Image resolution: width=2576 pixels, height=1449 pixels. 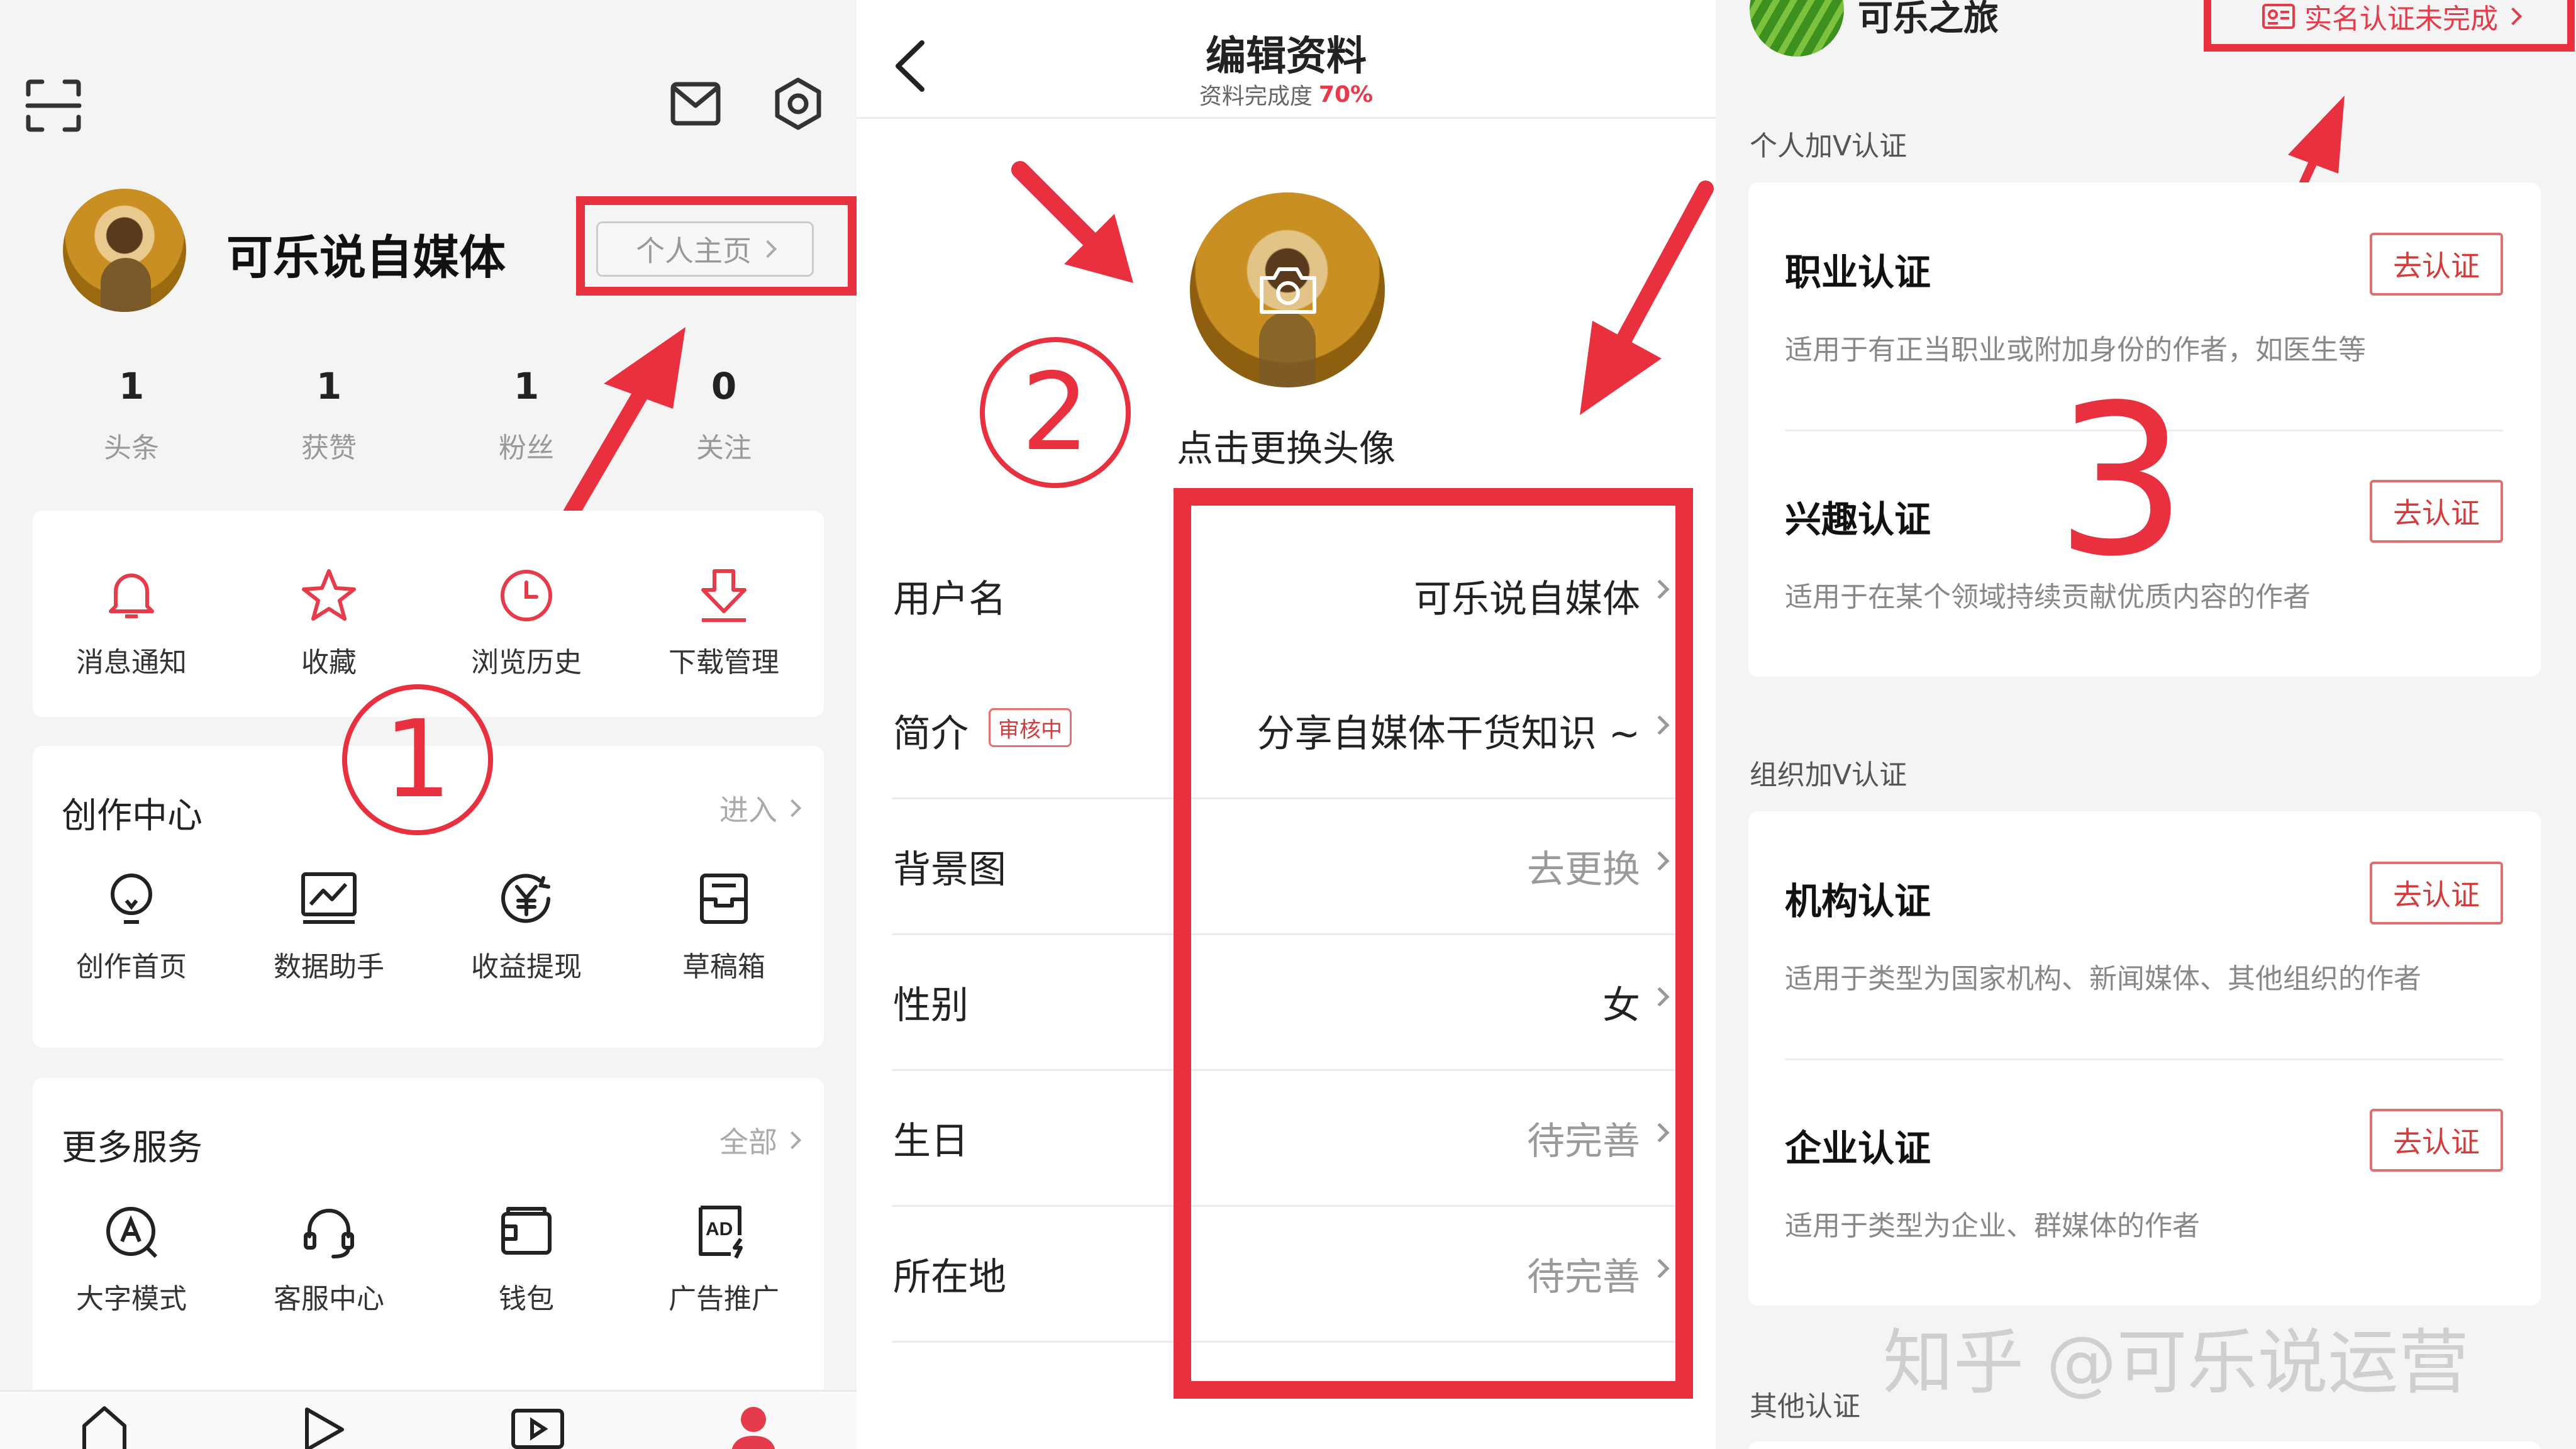 What do you see at coordinates (694, 251) in the screenshot?
I see `homepage-label: 个人主页` at bounding box center [694, 251].